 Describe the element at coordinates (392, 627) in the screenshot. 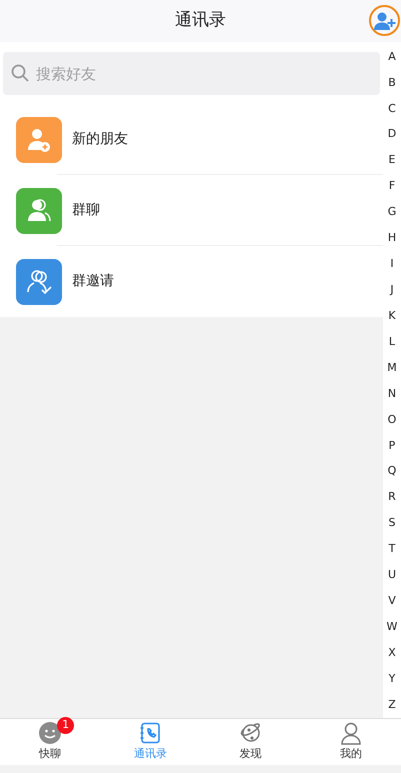

I see `index-letter: W` at that location.